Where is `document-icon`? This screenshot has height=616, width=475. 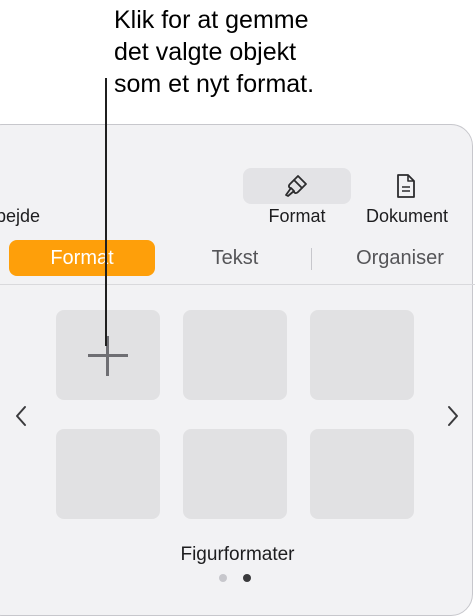
document-icon is located at coordinates (406, 186).